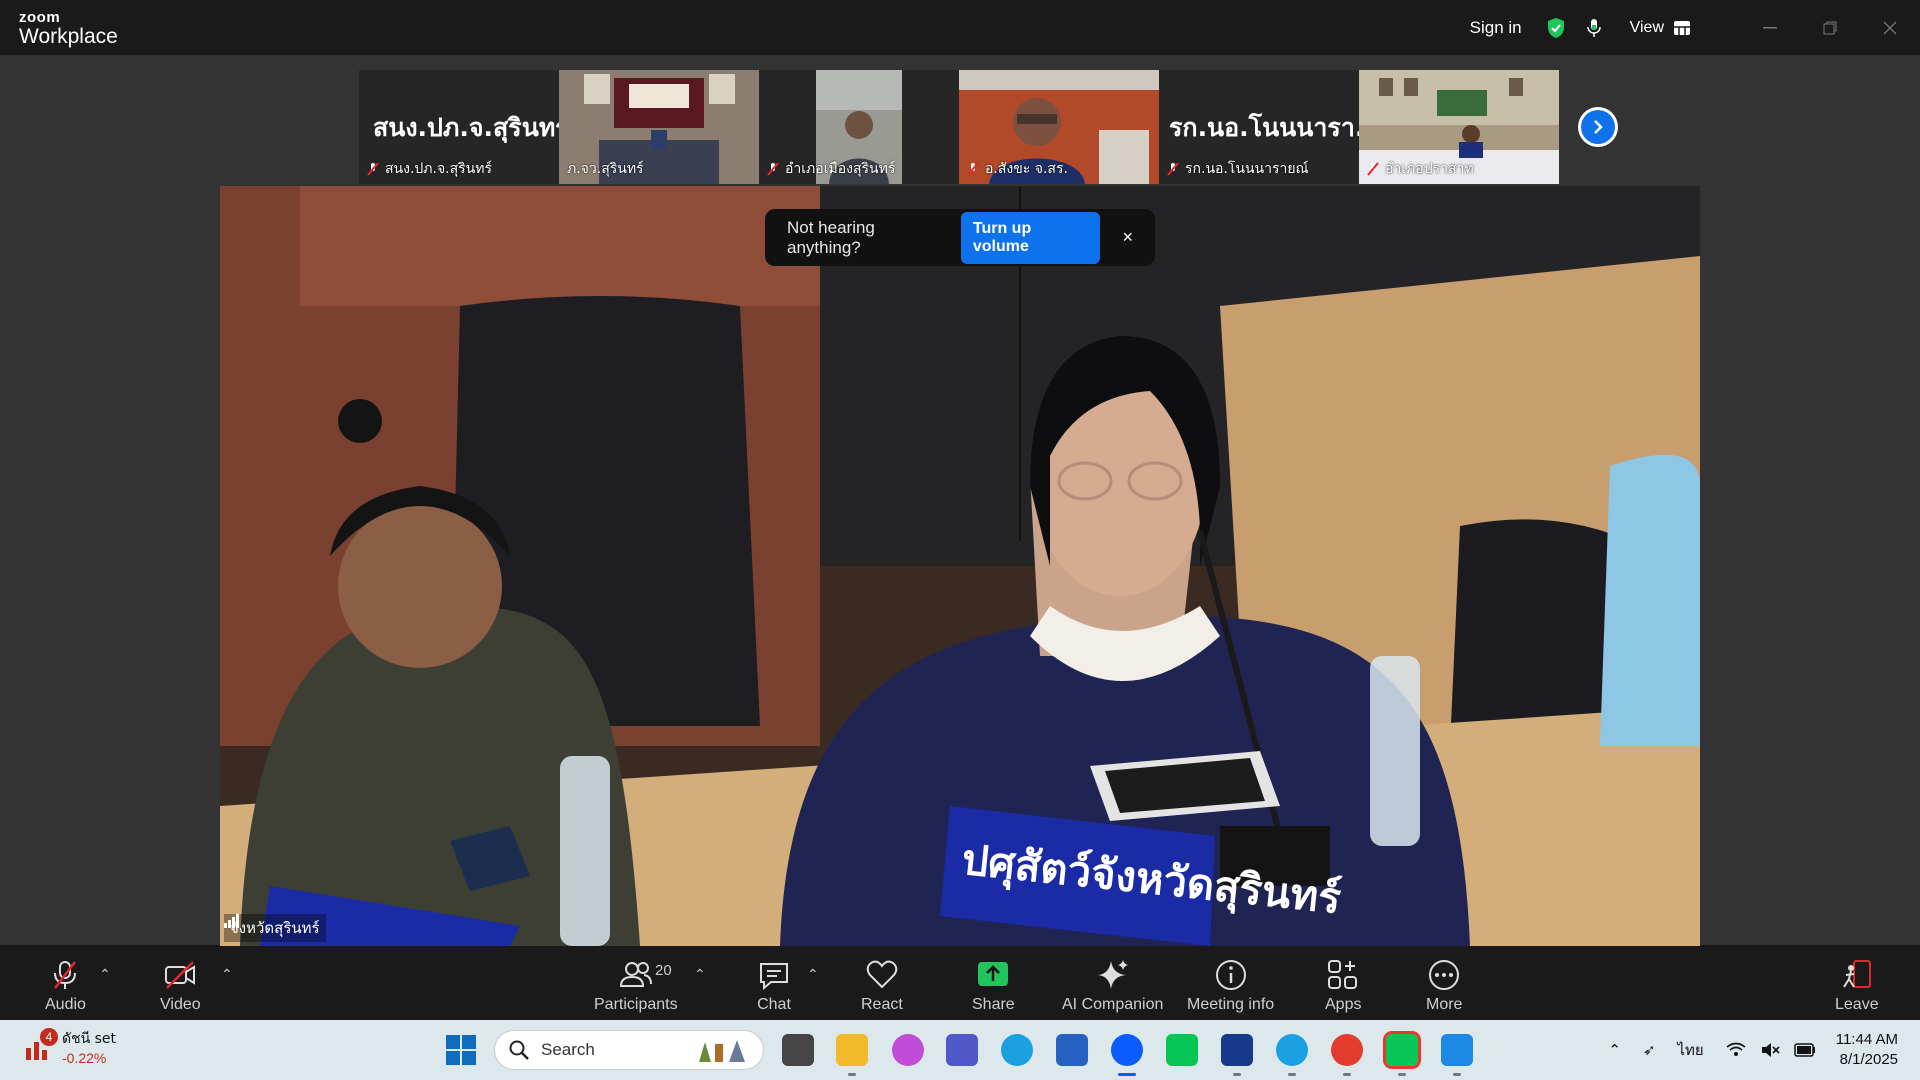 The width and height of the screenshot is (1920, 1080). What do you see at coordinates (1804, 1050) in the screenshot?
I see `battery-icon` at bounding box center [1804, 1050].